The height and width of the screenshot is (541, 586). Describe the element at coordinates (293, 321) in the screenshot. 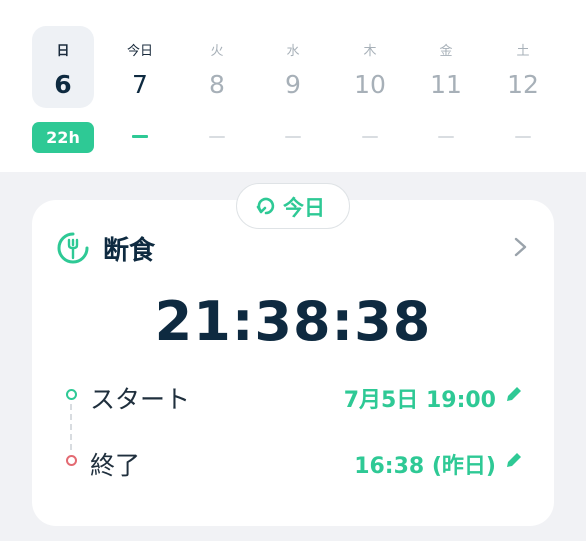

I see `fasting-timer: 21:38:38` at that location.